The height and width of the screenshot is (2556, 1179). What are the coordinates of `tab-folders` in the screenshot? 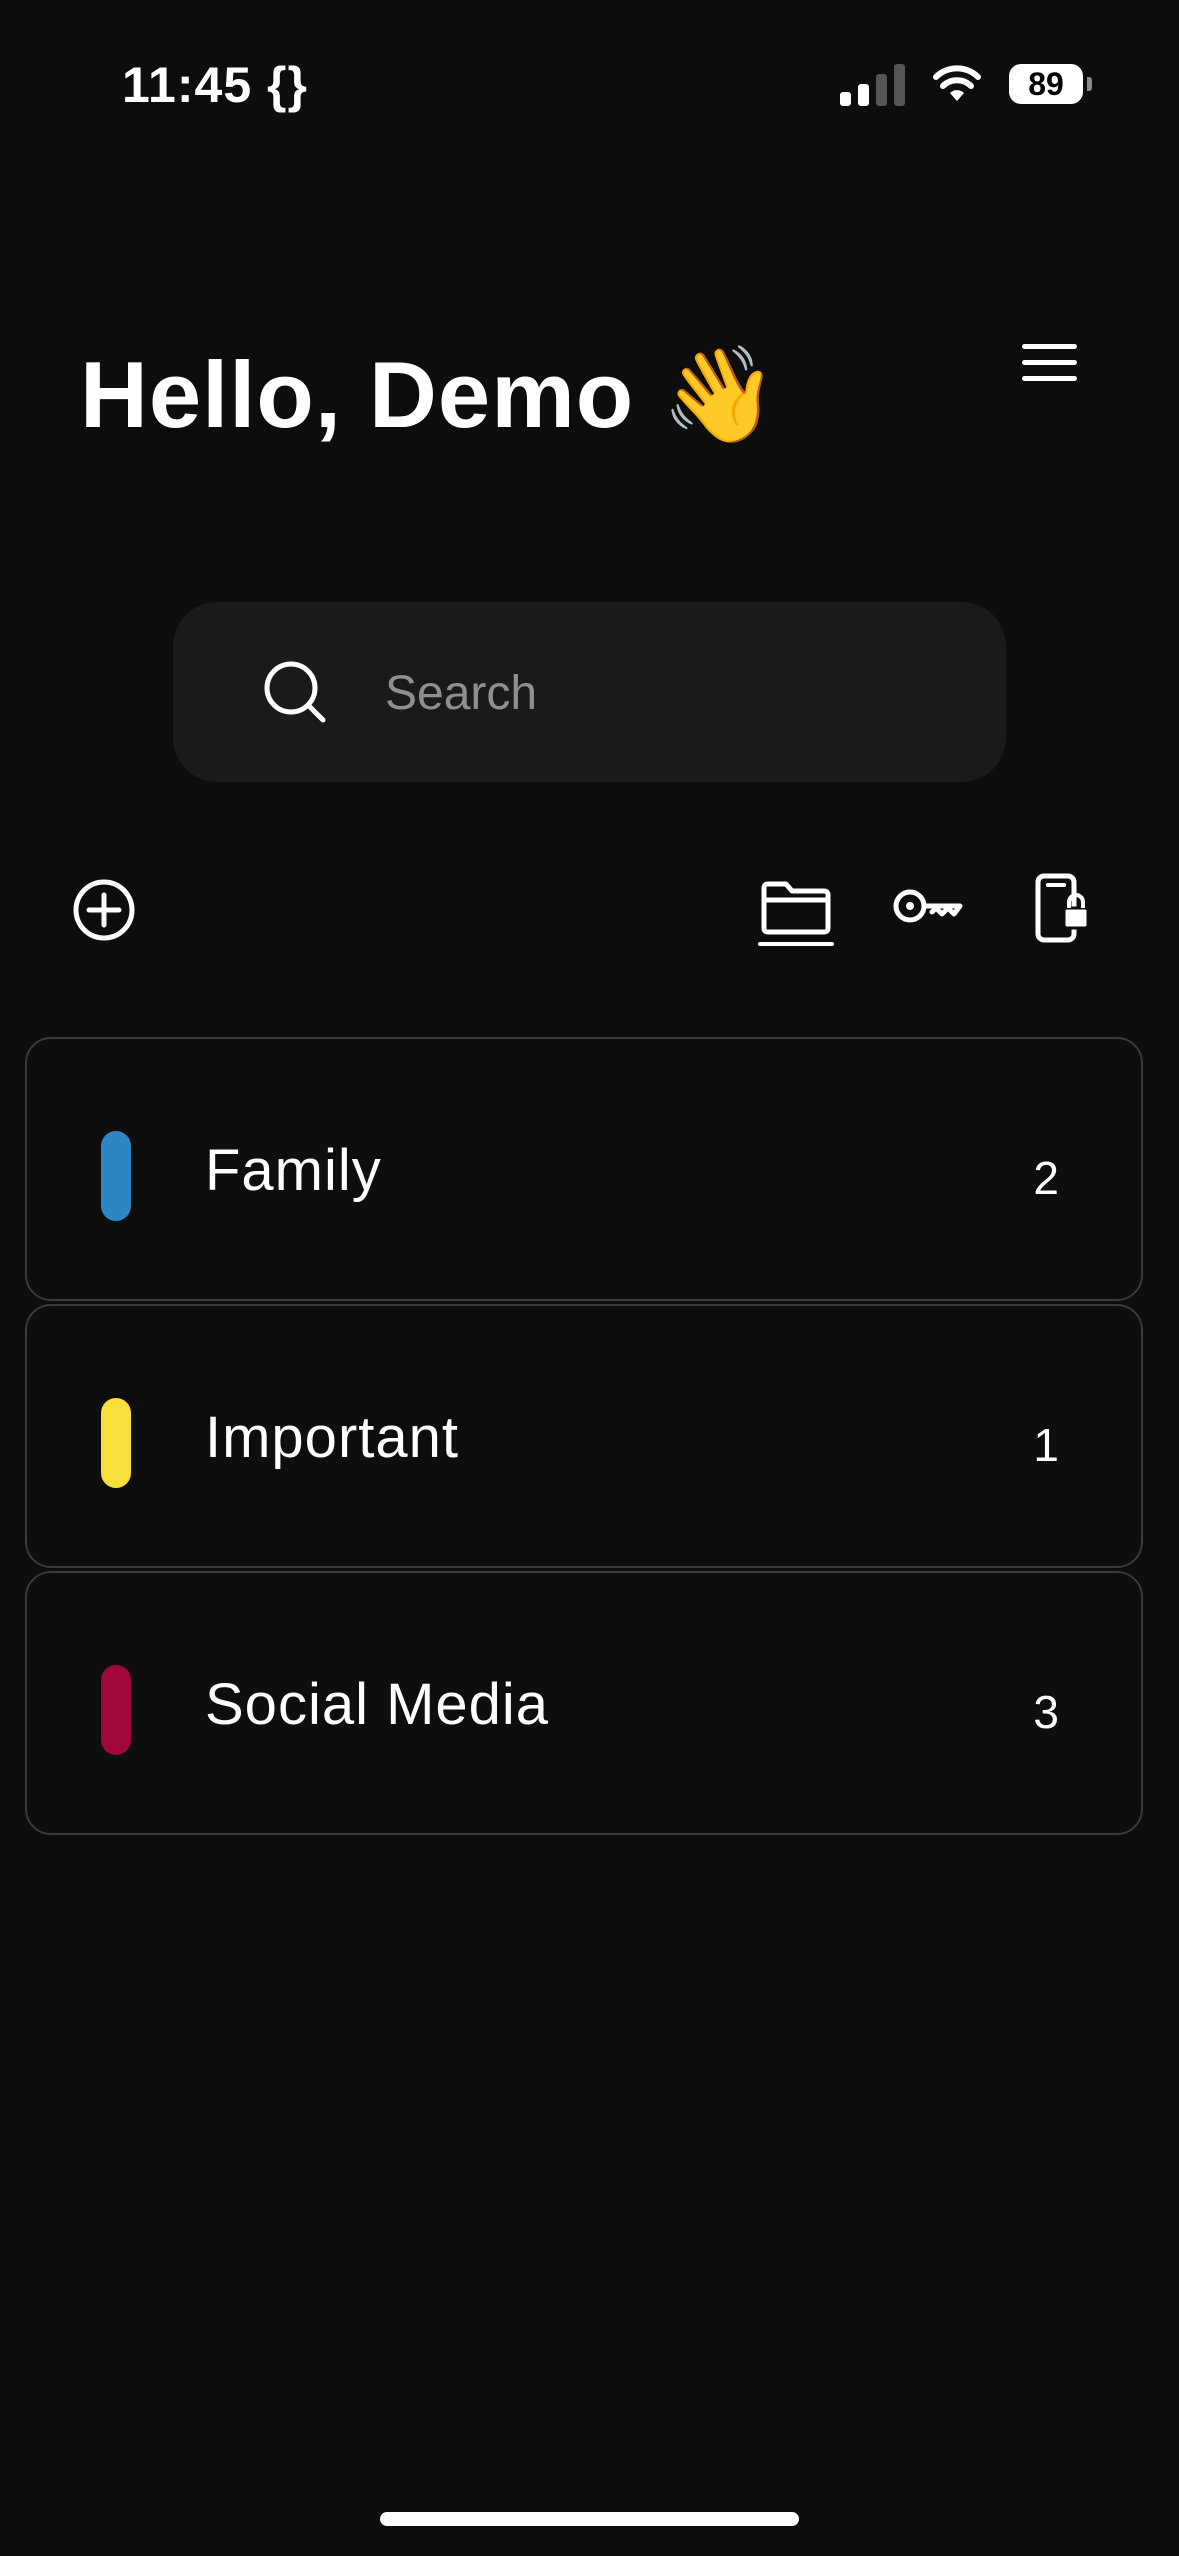 It's located at (796, 915).